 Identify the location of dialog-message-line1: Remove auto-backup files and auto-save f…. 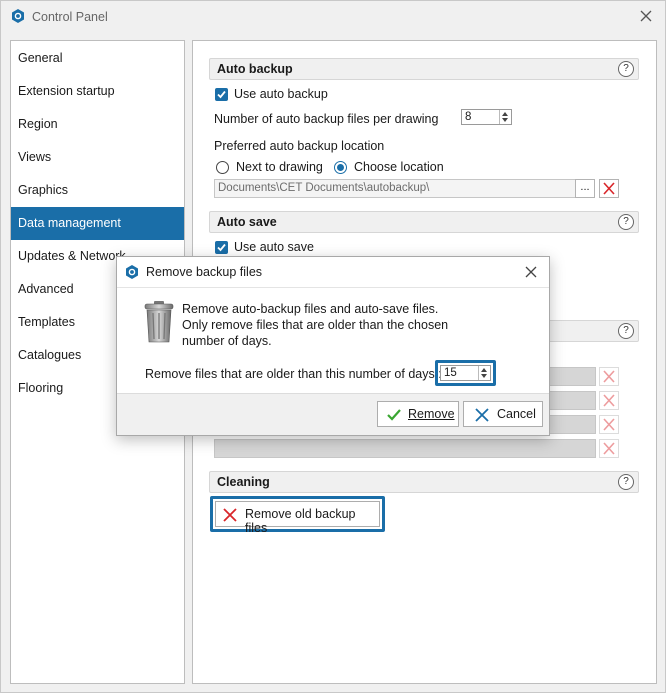
(310, 309).